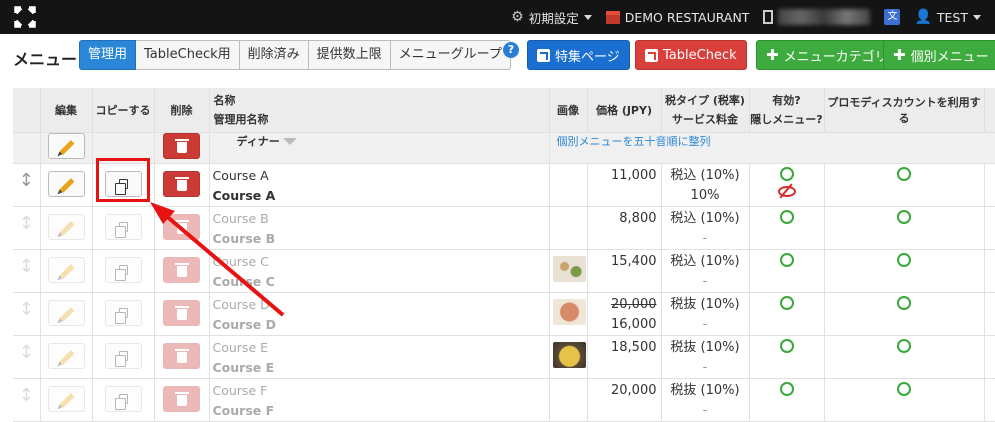 Image resolution: width=995 pixels, height=422 pixels. I want to click on item-name: Course A, so click(240, 175).